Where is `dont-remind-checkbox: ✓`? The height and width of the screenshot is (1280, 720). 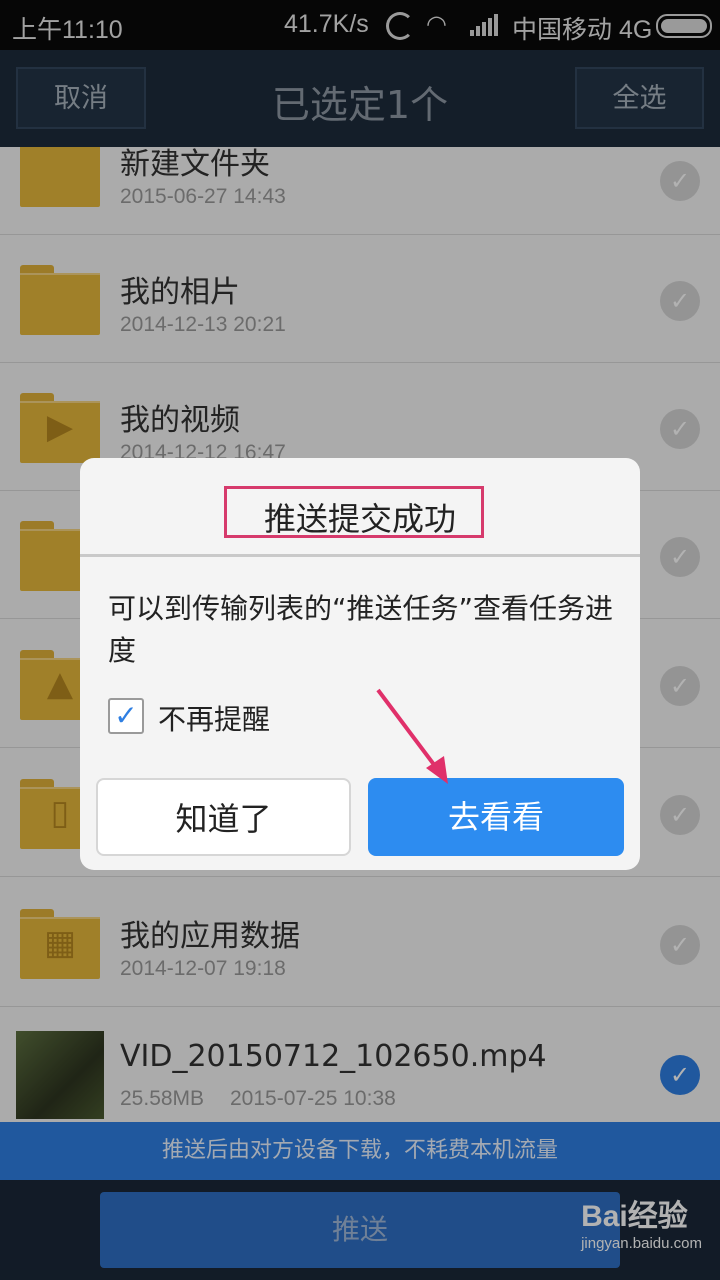
dont-remind-checkbox: ✓ is located at coordinates (126, 716).